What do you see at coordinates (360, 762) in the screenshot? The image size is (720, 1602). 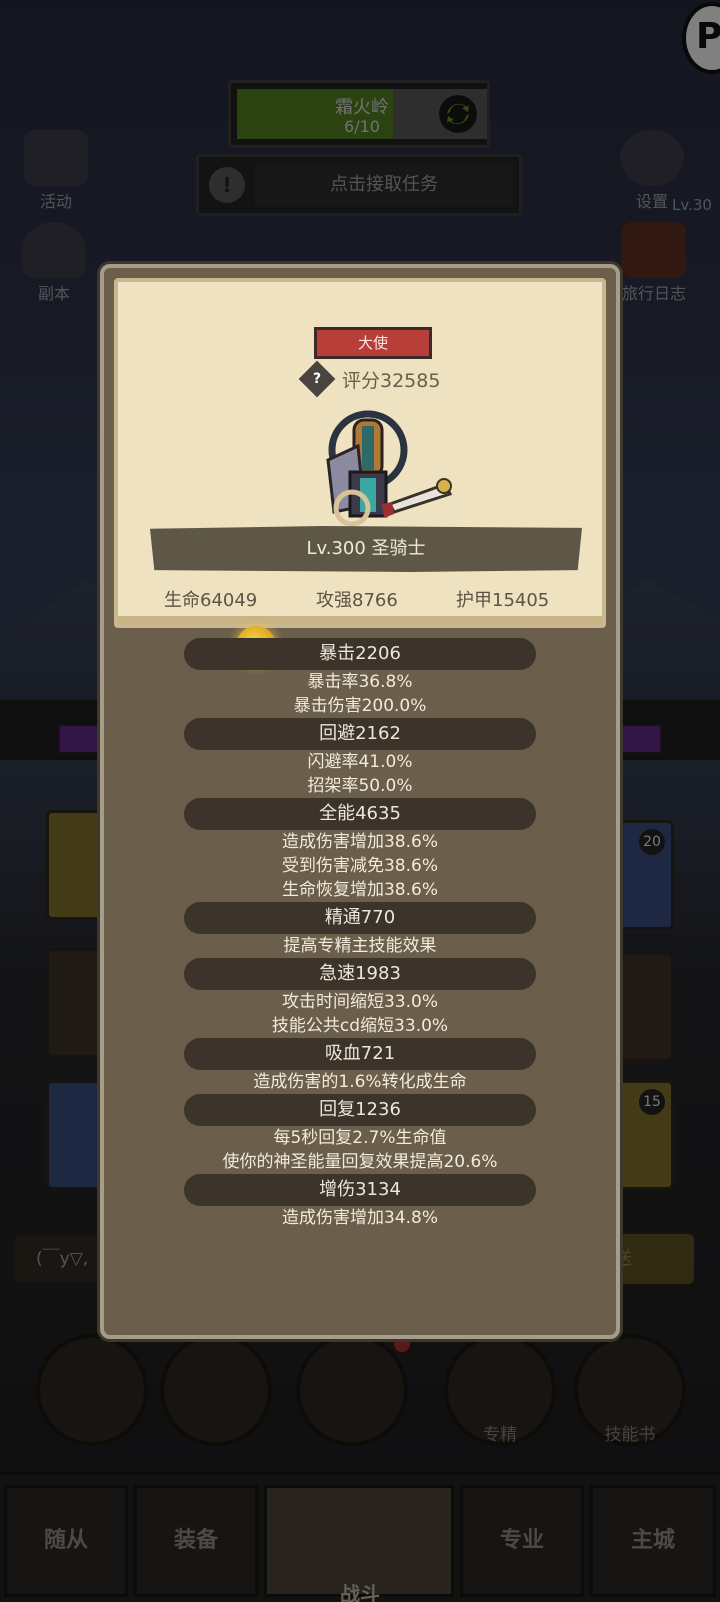 I see `stat-line: 闪避率41.0%` at bounding box center [360, 762].